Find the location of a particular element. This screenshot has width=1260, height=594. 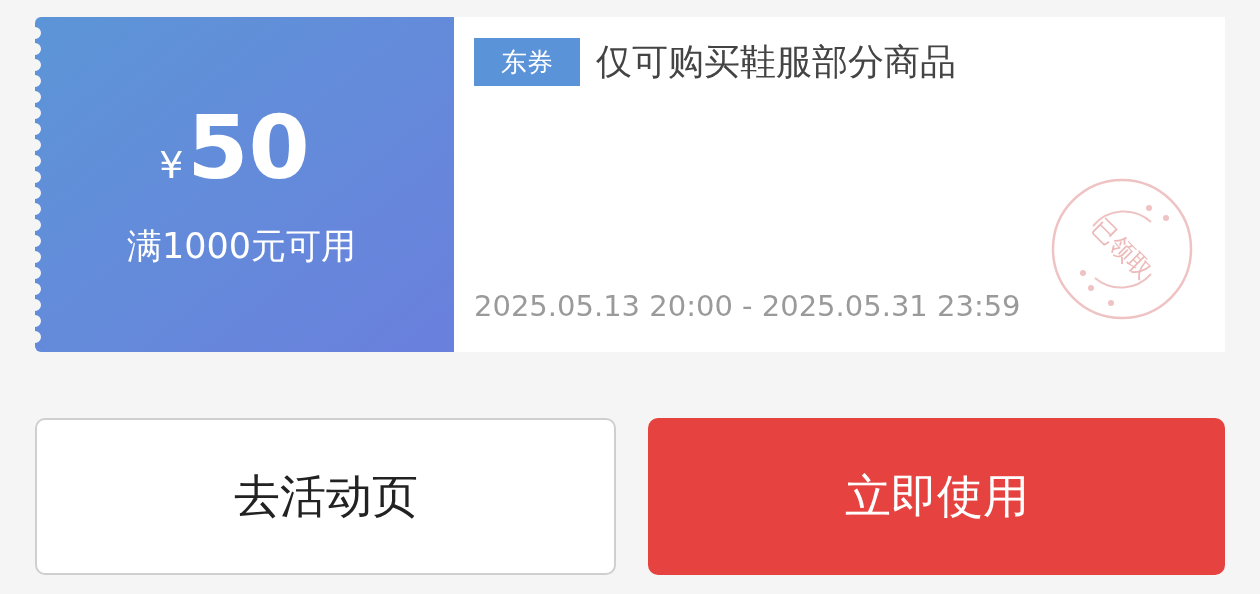

stamp-text: 已领取 is located at coordinates (1122, 249).